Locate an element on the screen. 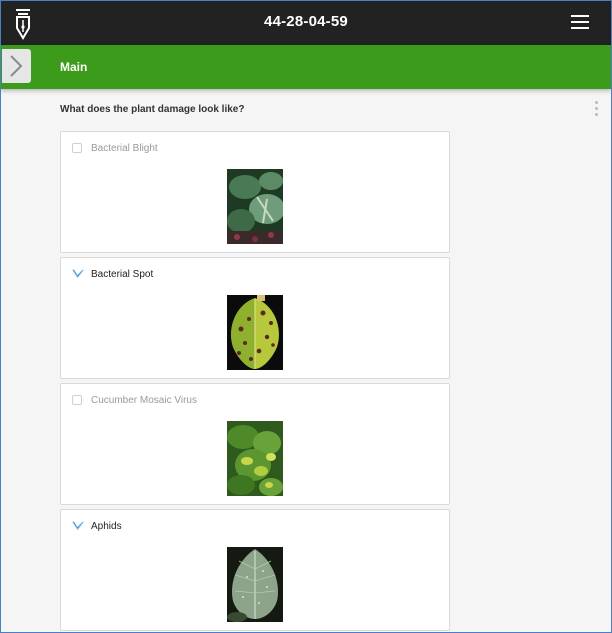 The image size is (612, 633). more-options-icon is located at coordinates (596, 110).